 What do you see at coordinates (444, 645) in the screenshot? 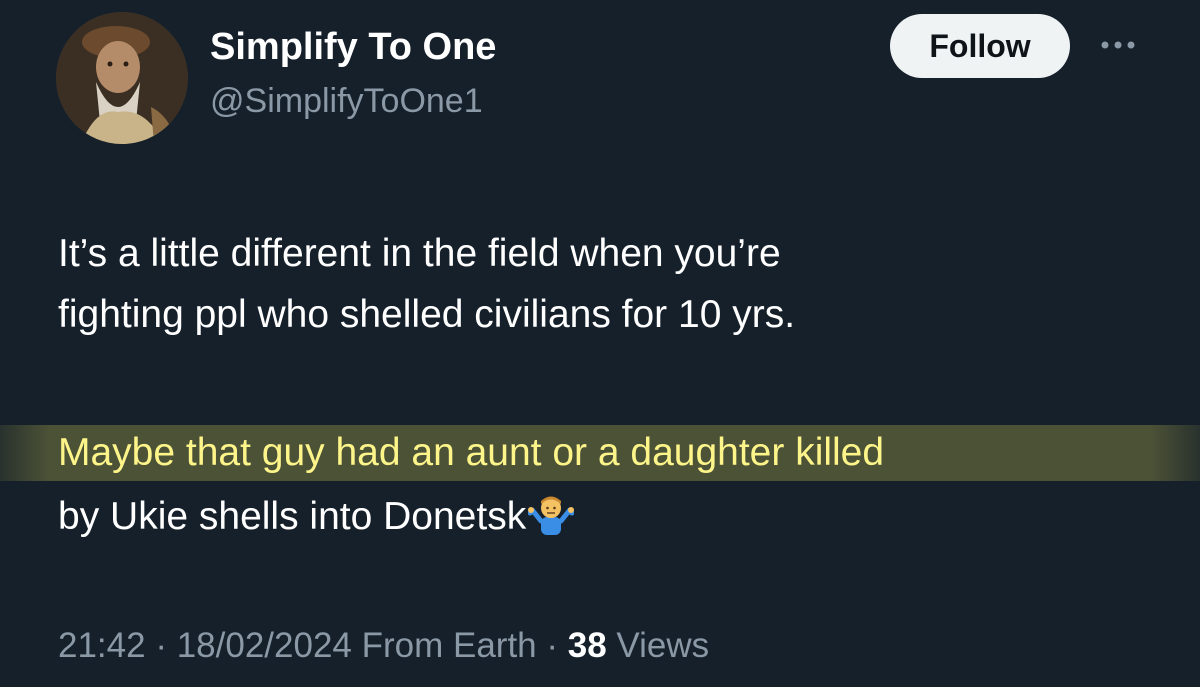
I see `tweet-location: From Earth` at bounding box center [444, 645].